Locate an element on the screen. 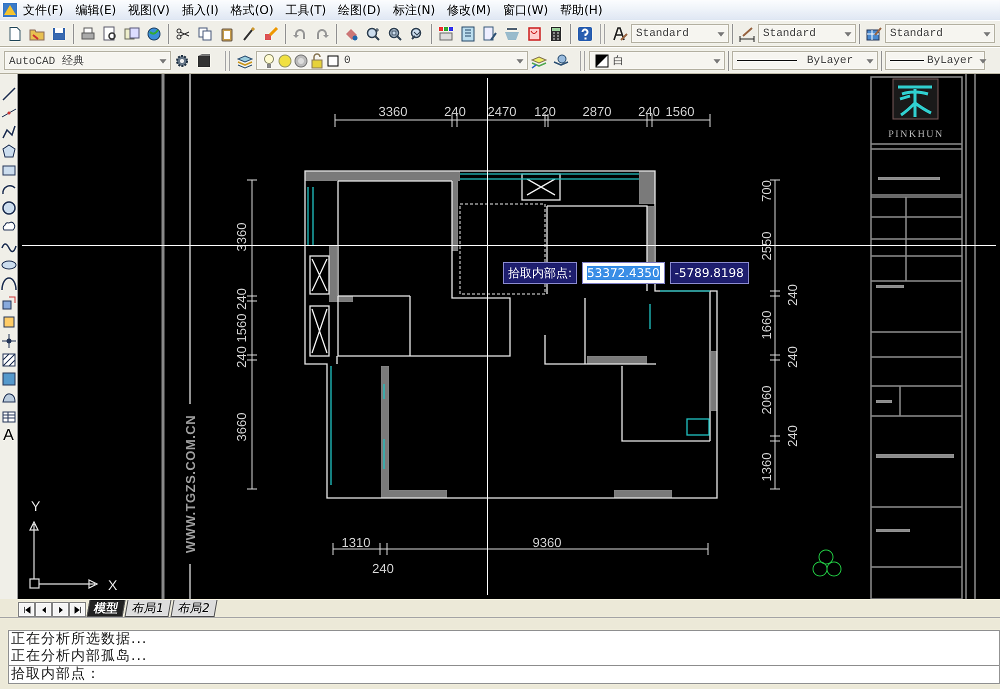 This screenshot has width=1000, height=689. hatch-icon is located at coordinates (8, 360).